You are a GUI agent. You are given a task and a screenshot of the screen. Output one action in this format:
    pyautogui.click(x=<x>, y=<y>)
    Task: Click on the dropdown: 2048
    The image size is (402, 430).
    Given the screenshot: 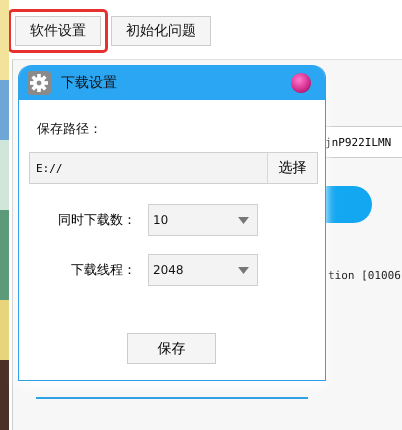 What is the action you would take?
    pyautogui.click(x=203, y=270)
    